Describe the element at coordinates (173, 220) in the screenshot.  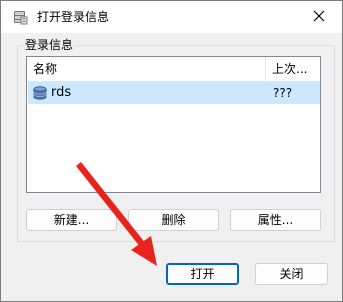
I see `delete-button: 删除` at that location.